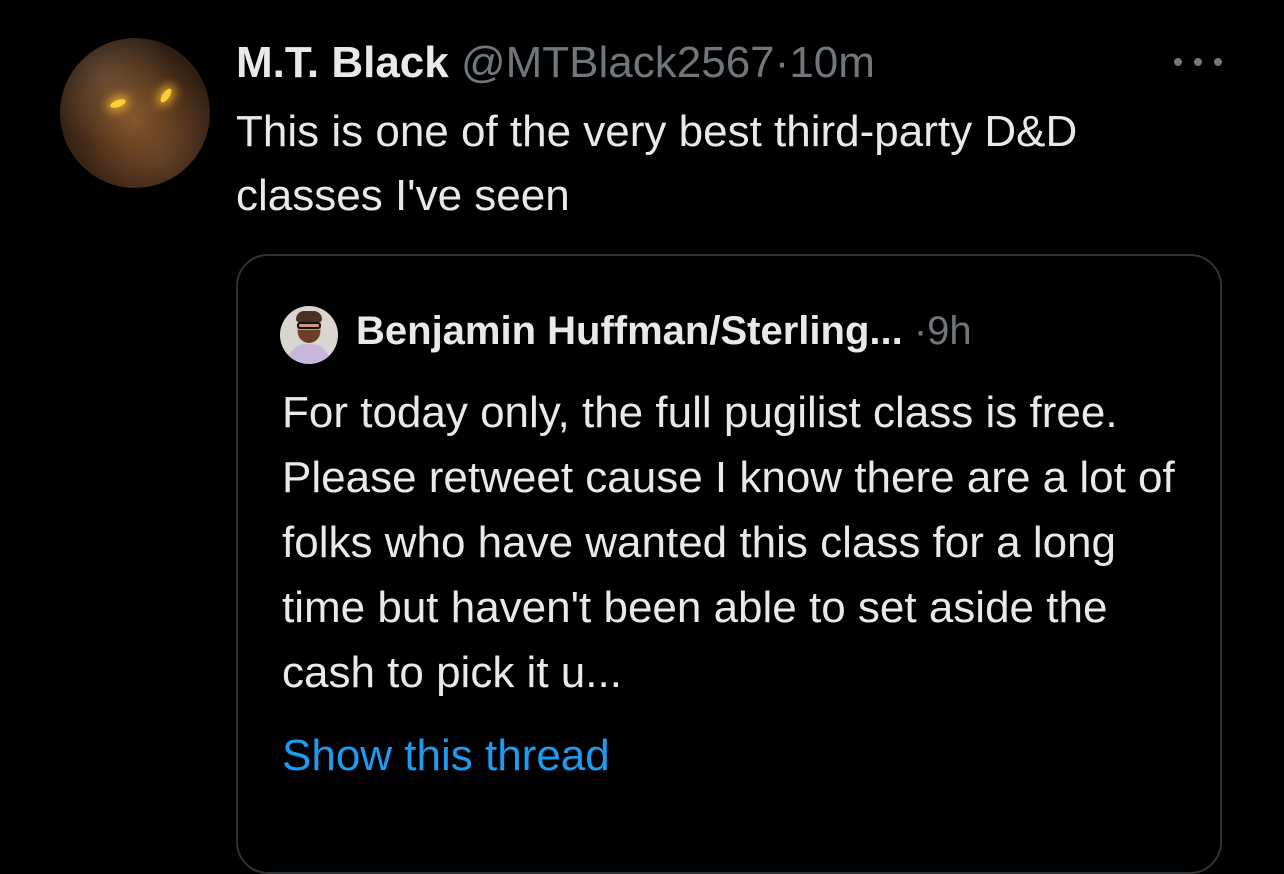 This screenshot has width=1284, height=874. Describe the element at coordinates (309, 354) in the screenshot. I see `avatar-body` at that location.